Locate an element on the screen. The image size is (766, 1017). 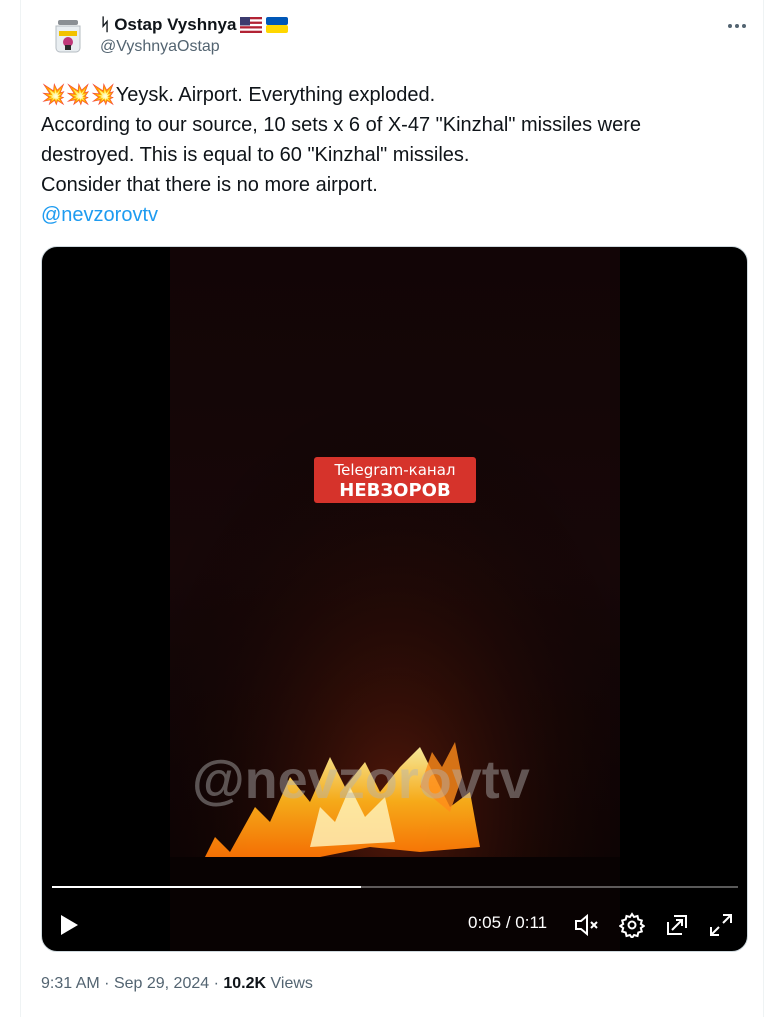
tweet-line-3: Consider that there is no more airport. is located at coordinates (209, 185).